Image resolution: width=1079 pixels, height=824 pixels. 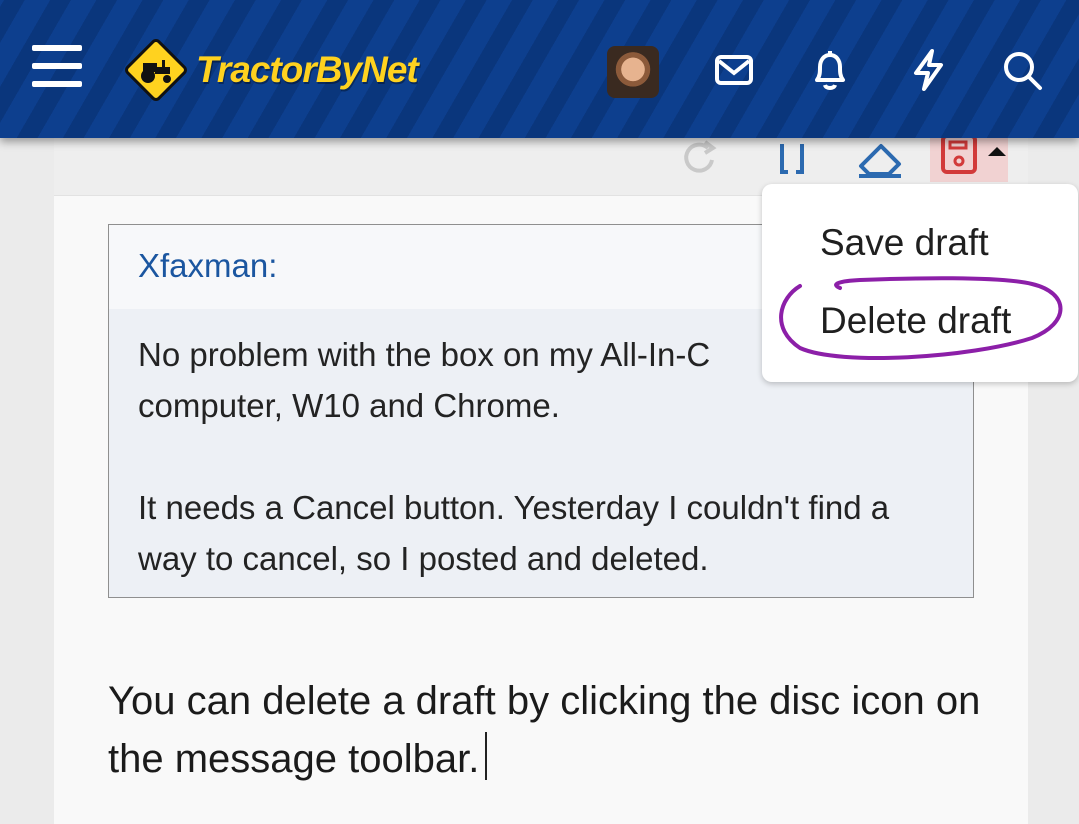 What do you see at coordinates (307, 69) in the screenshot?
I see `logo-text: TractorByNet` at bounding box center [307, 69].